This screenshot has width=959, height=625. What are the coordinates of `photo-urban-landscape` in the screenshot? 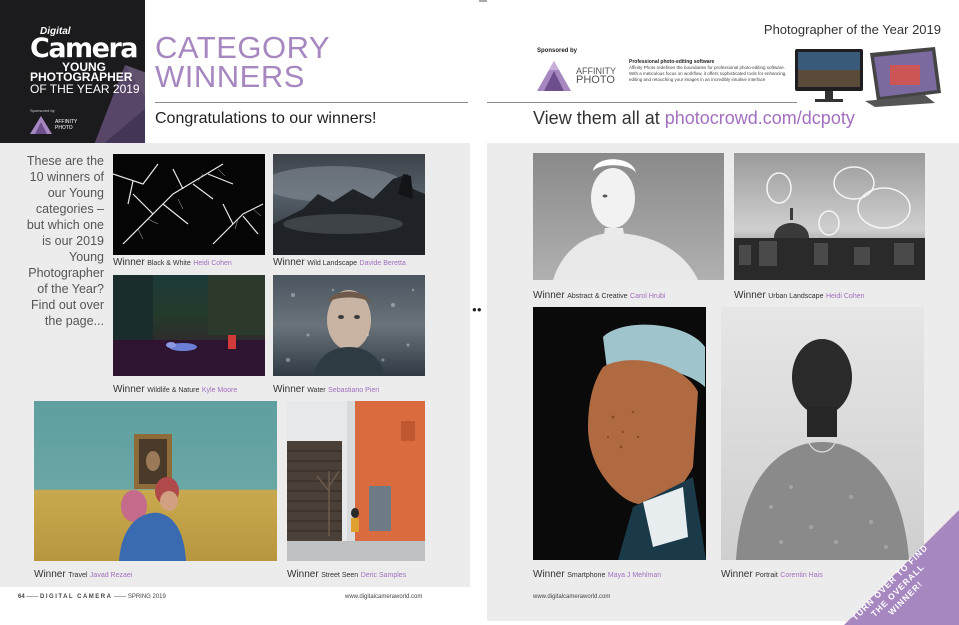 It's located at (829, 216).